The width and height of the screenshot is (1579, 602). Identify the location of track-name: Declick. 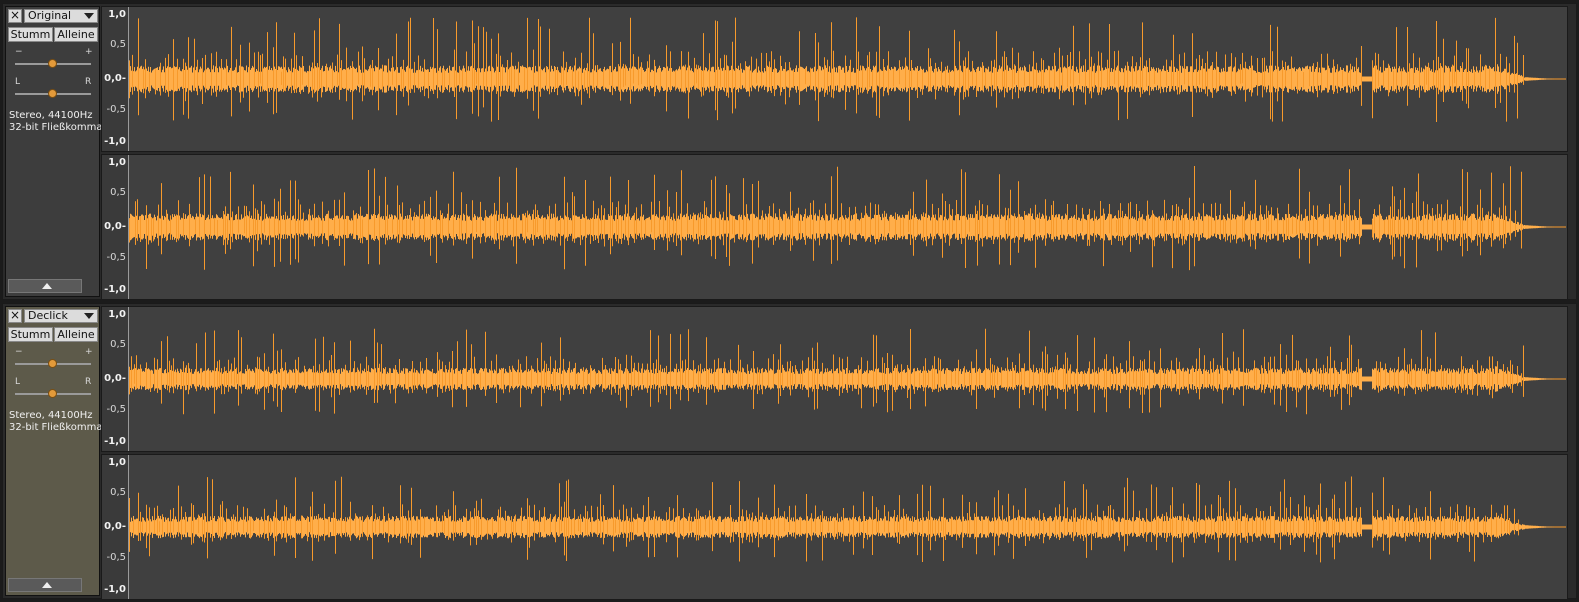
(48, 315).